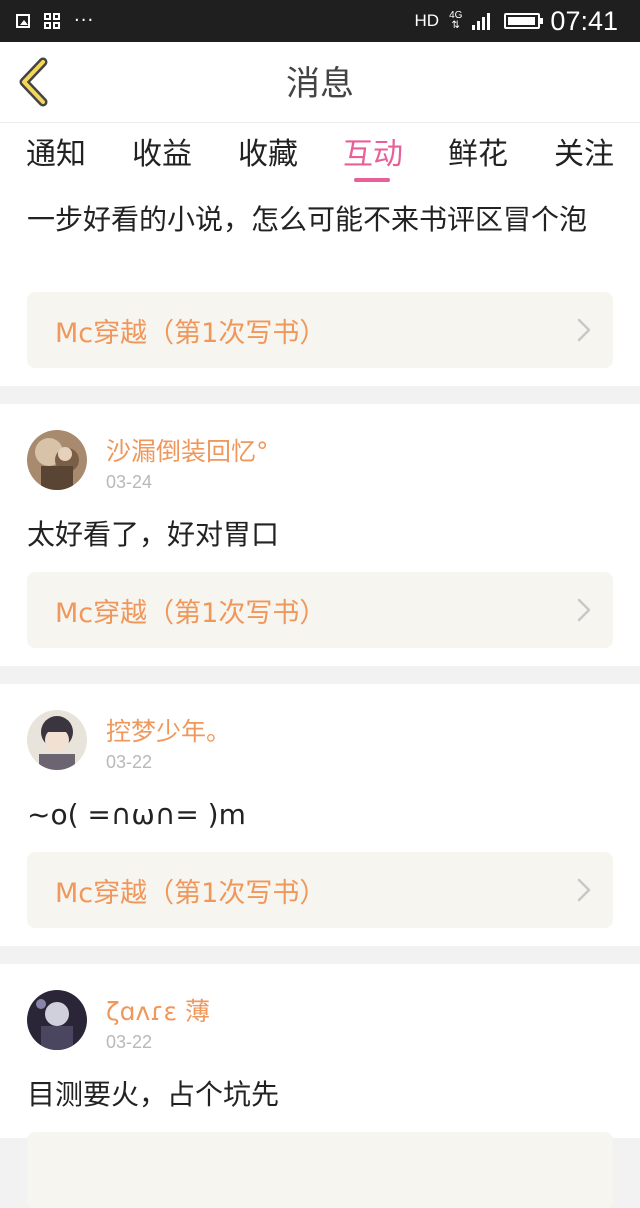 Image resolution: width=640 pixels, height=1208 pixels. Describe the element at coordinates (320, 1170) in the screenshot. I see `book-link` at that location.